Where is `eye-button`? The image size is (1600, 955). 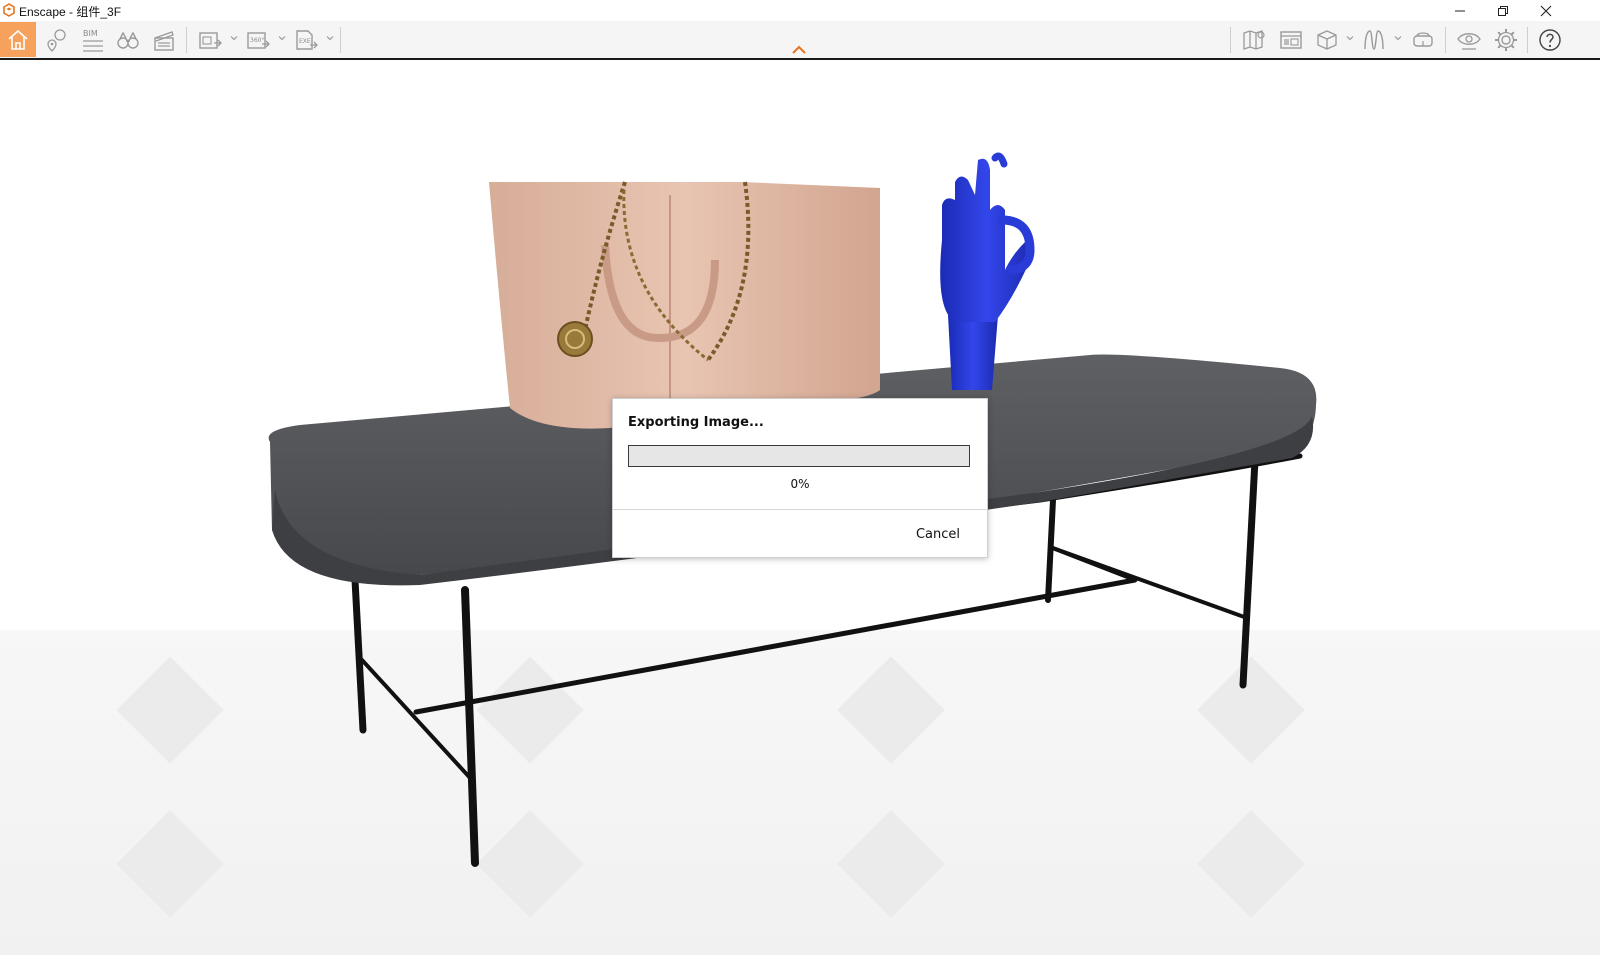 eye-button is located at coordinates (1469, 39).